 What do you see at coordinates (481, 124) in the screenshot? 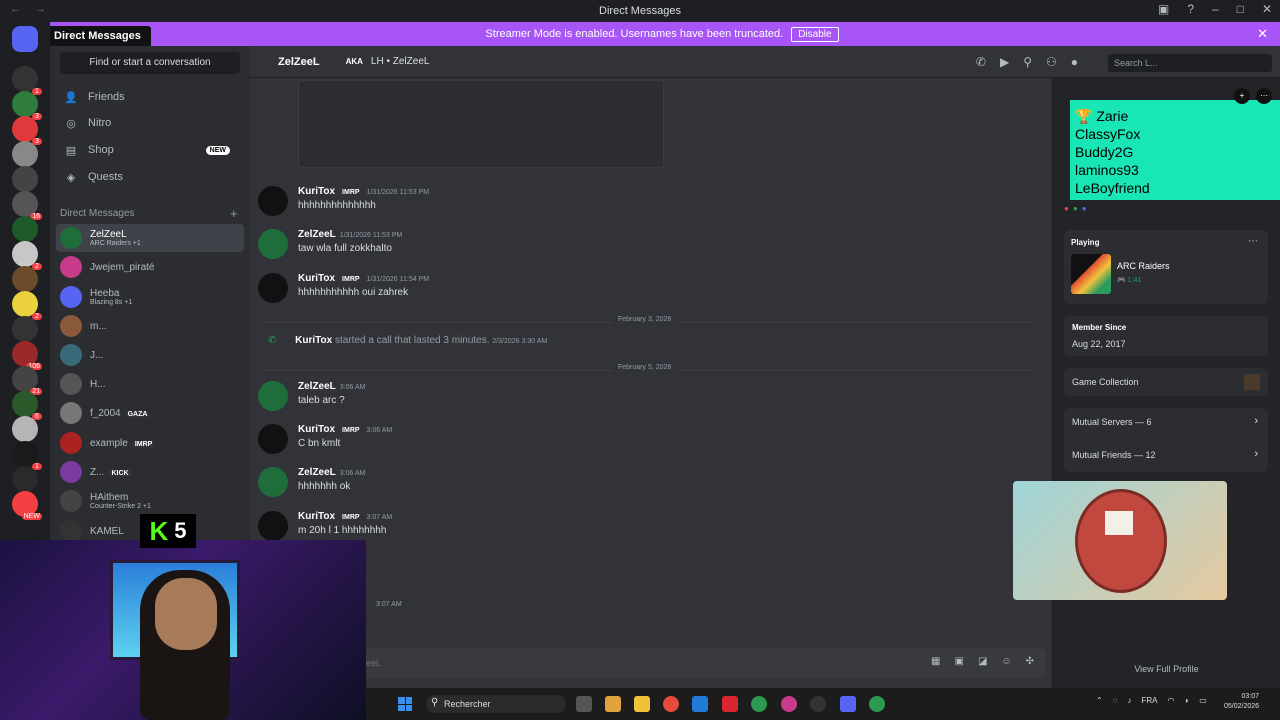
I see `embedded-screenshot` at bounding box center [481, 124].